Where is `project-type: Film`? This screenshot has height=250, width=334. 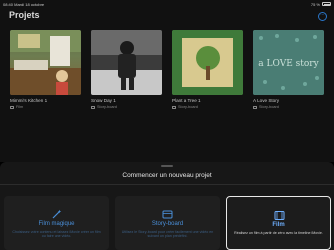
project-type: Film is located at coordinates (45, 107).